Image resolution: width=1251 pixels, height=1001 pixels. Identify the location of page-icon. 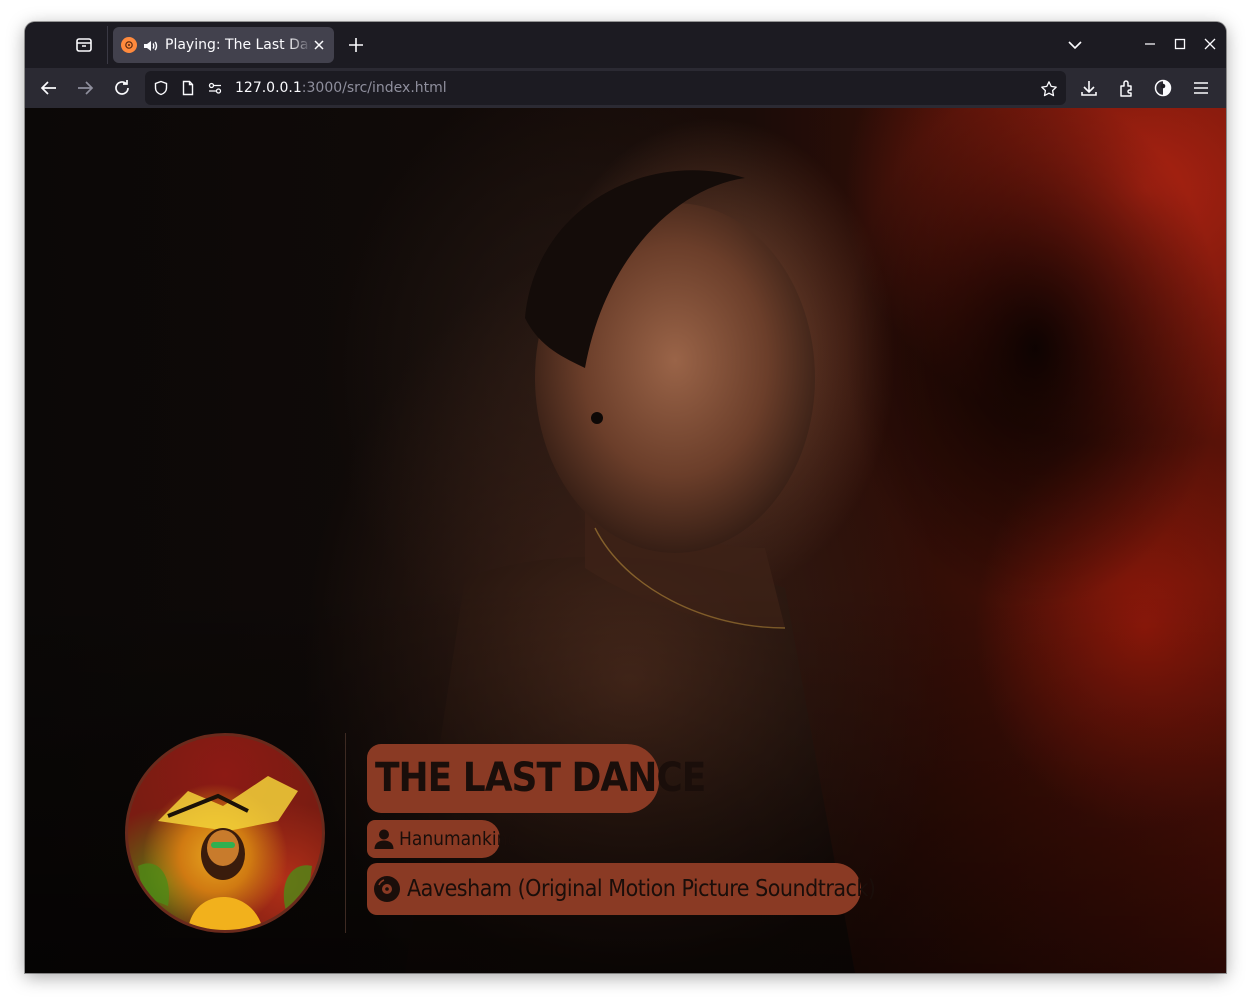
(188, 88).